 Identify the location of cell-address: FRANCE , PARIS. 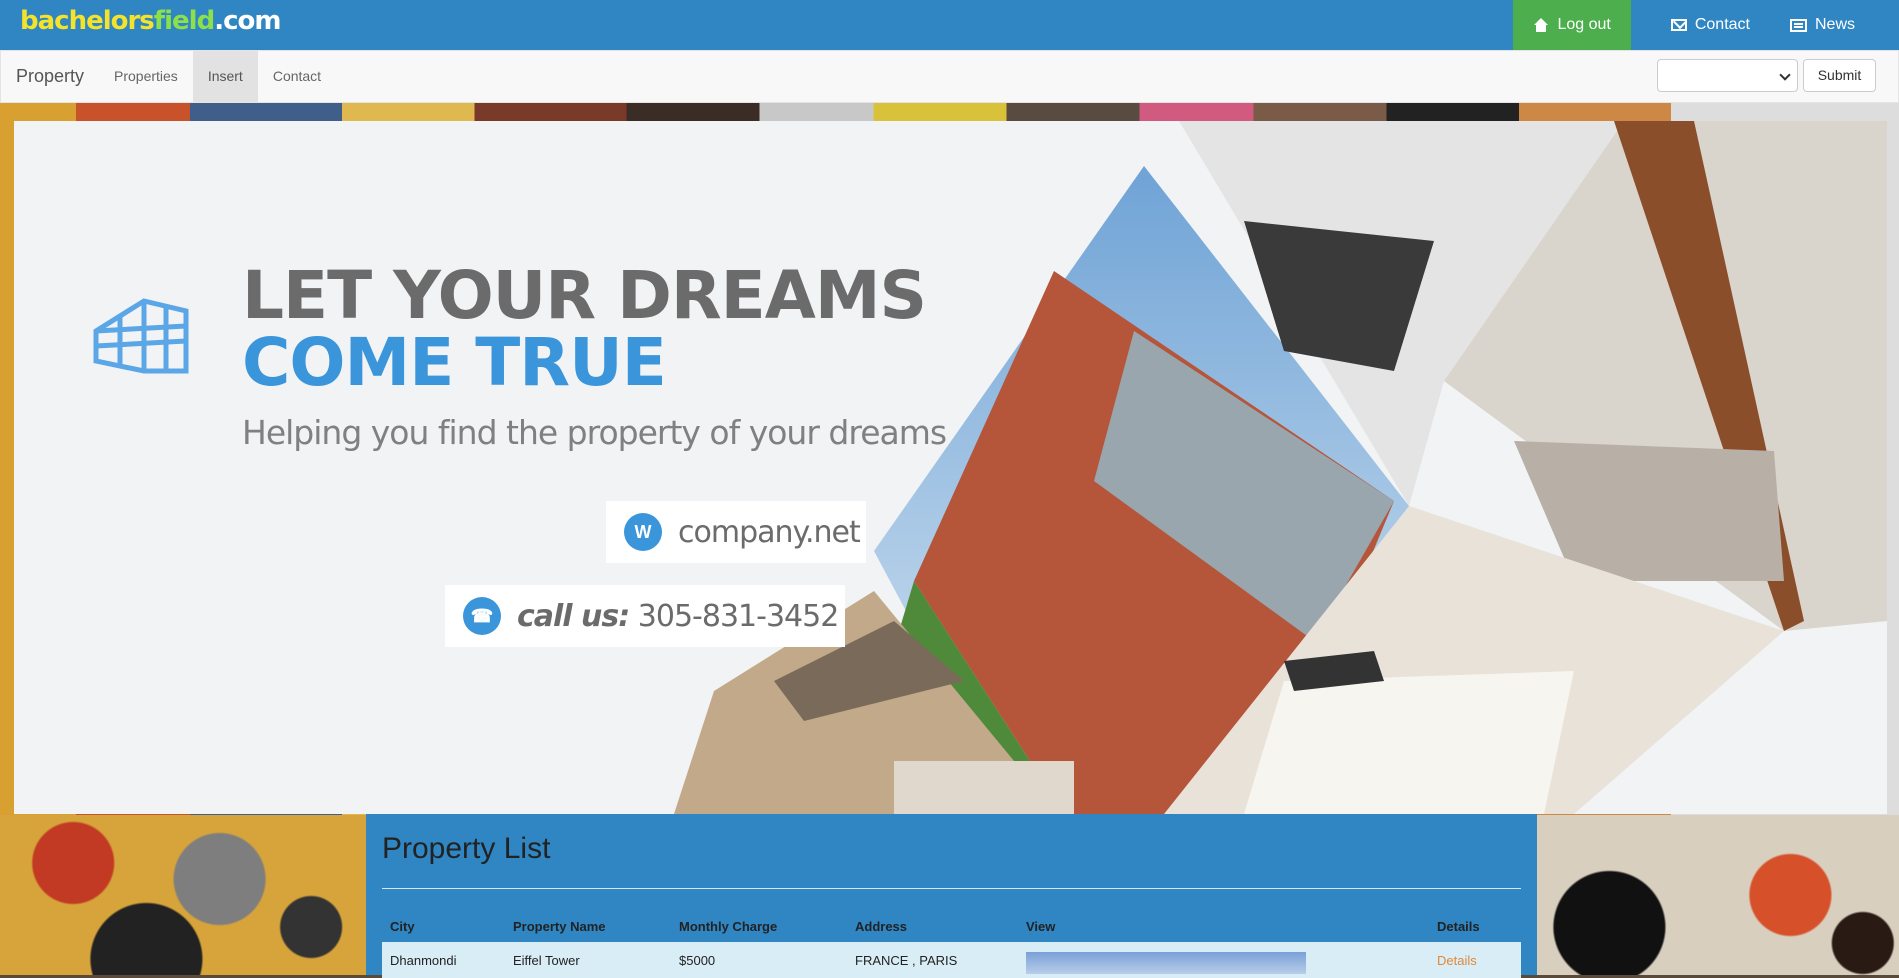
(932, 960).